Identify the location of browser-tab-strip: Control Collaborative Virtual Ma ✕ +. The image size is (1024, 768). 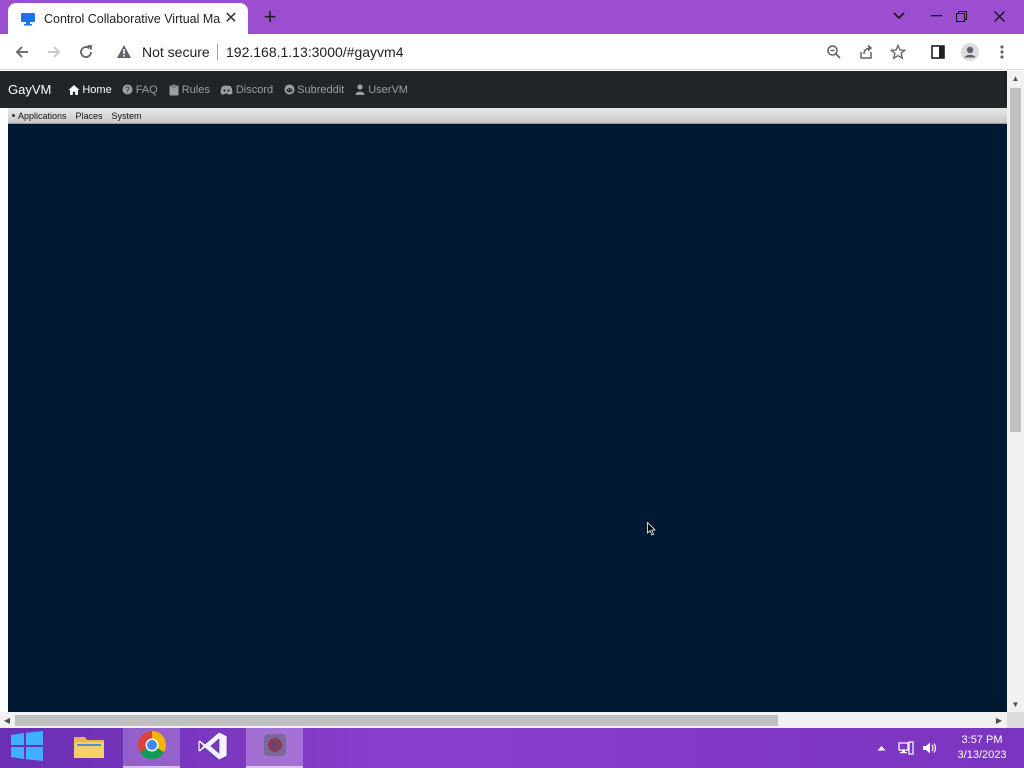
(512, 17).